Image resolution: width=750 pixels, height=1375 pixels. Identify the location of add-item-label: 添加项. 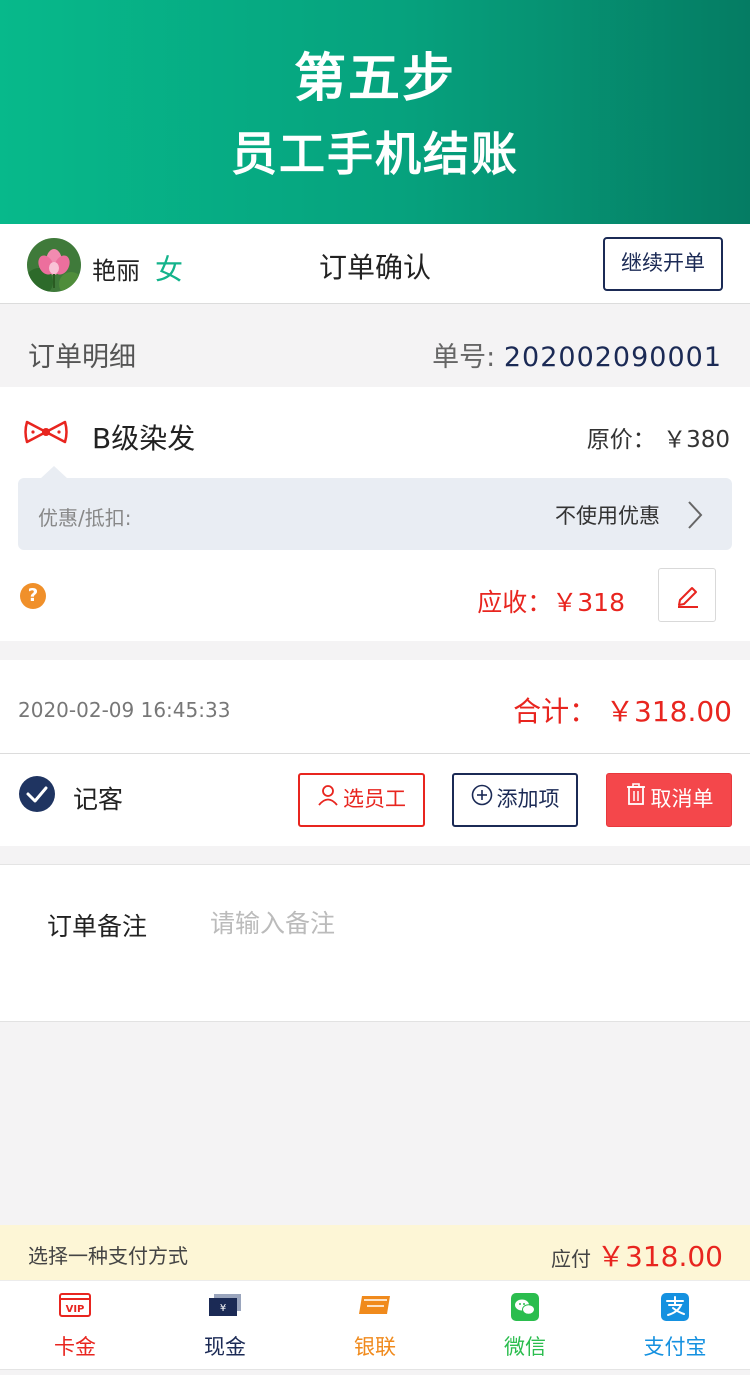
(528, 799).